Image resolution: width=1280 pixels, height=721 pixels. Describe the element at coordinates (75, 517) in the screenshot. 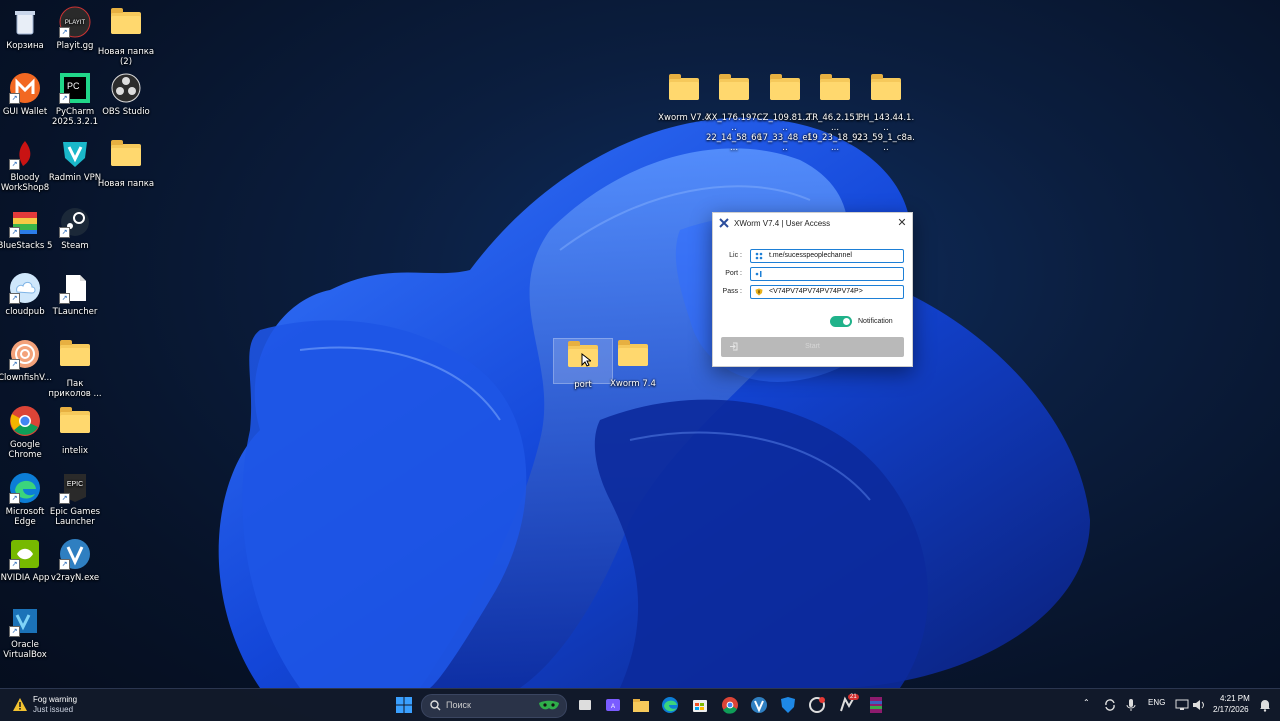

I see `icon-label: Epic Games Launcher` at that location.